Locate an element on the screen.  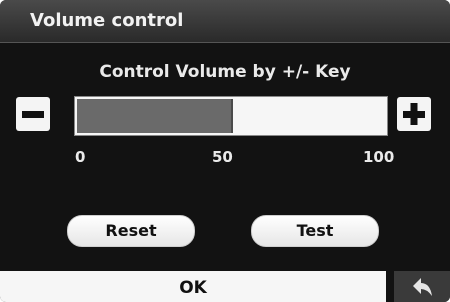
back-button is located at coordinates (422, 286).